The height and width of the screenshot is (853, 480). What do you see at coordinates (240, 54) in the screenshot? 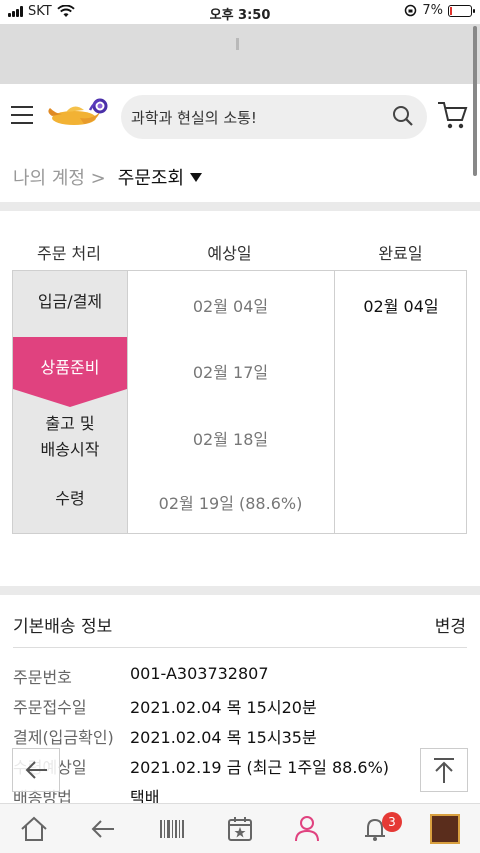
I see `browser-chrome-band` at bounding box center [240, 54].